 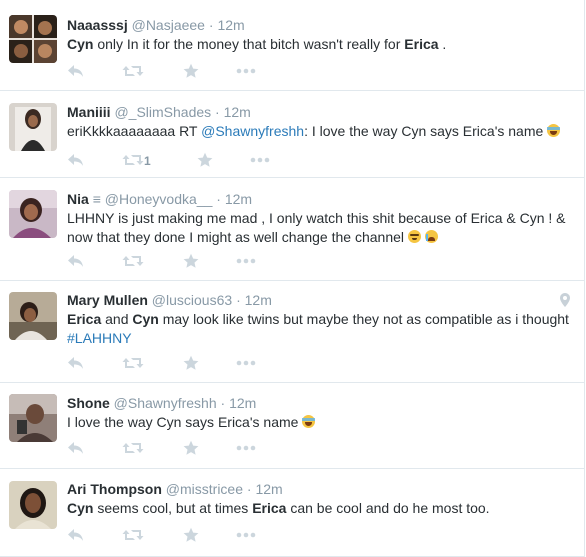 I want to click on location-pin-icon, so click(x=565, y=302).